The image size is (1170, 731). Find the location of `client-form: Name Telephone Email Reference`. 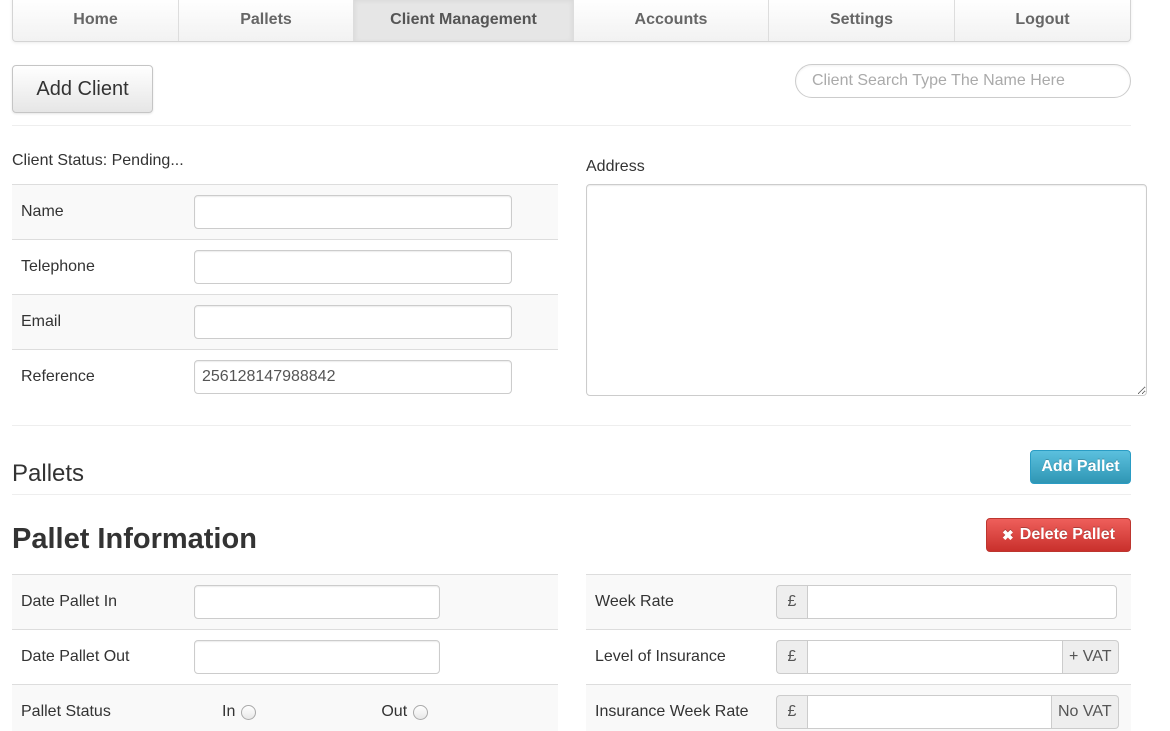

client-form: Name Telephone Email Reference is located at coordinates (285, 294).